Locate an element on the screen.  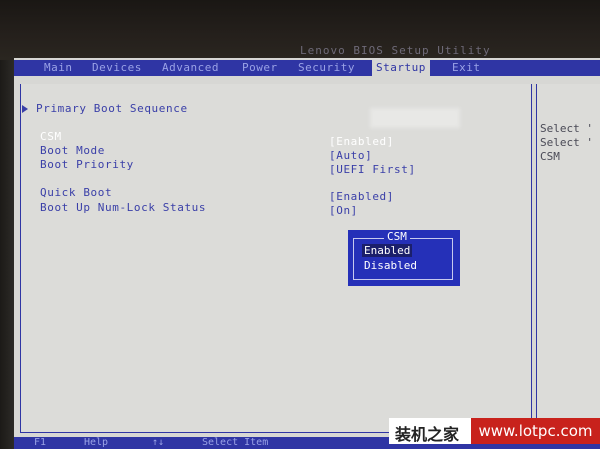
option-enabled: Enabled is located at coordinates (387, 250).